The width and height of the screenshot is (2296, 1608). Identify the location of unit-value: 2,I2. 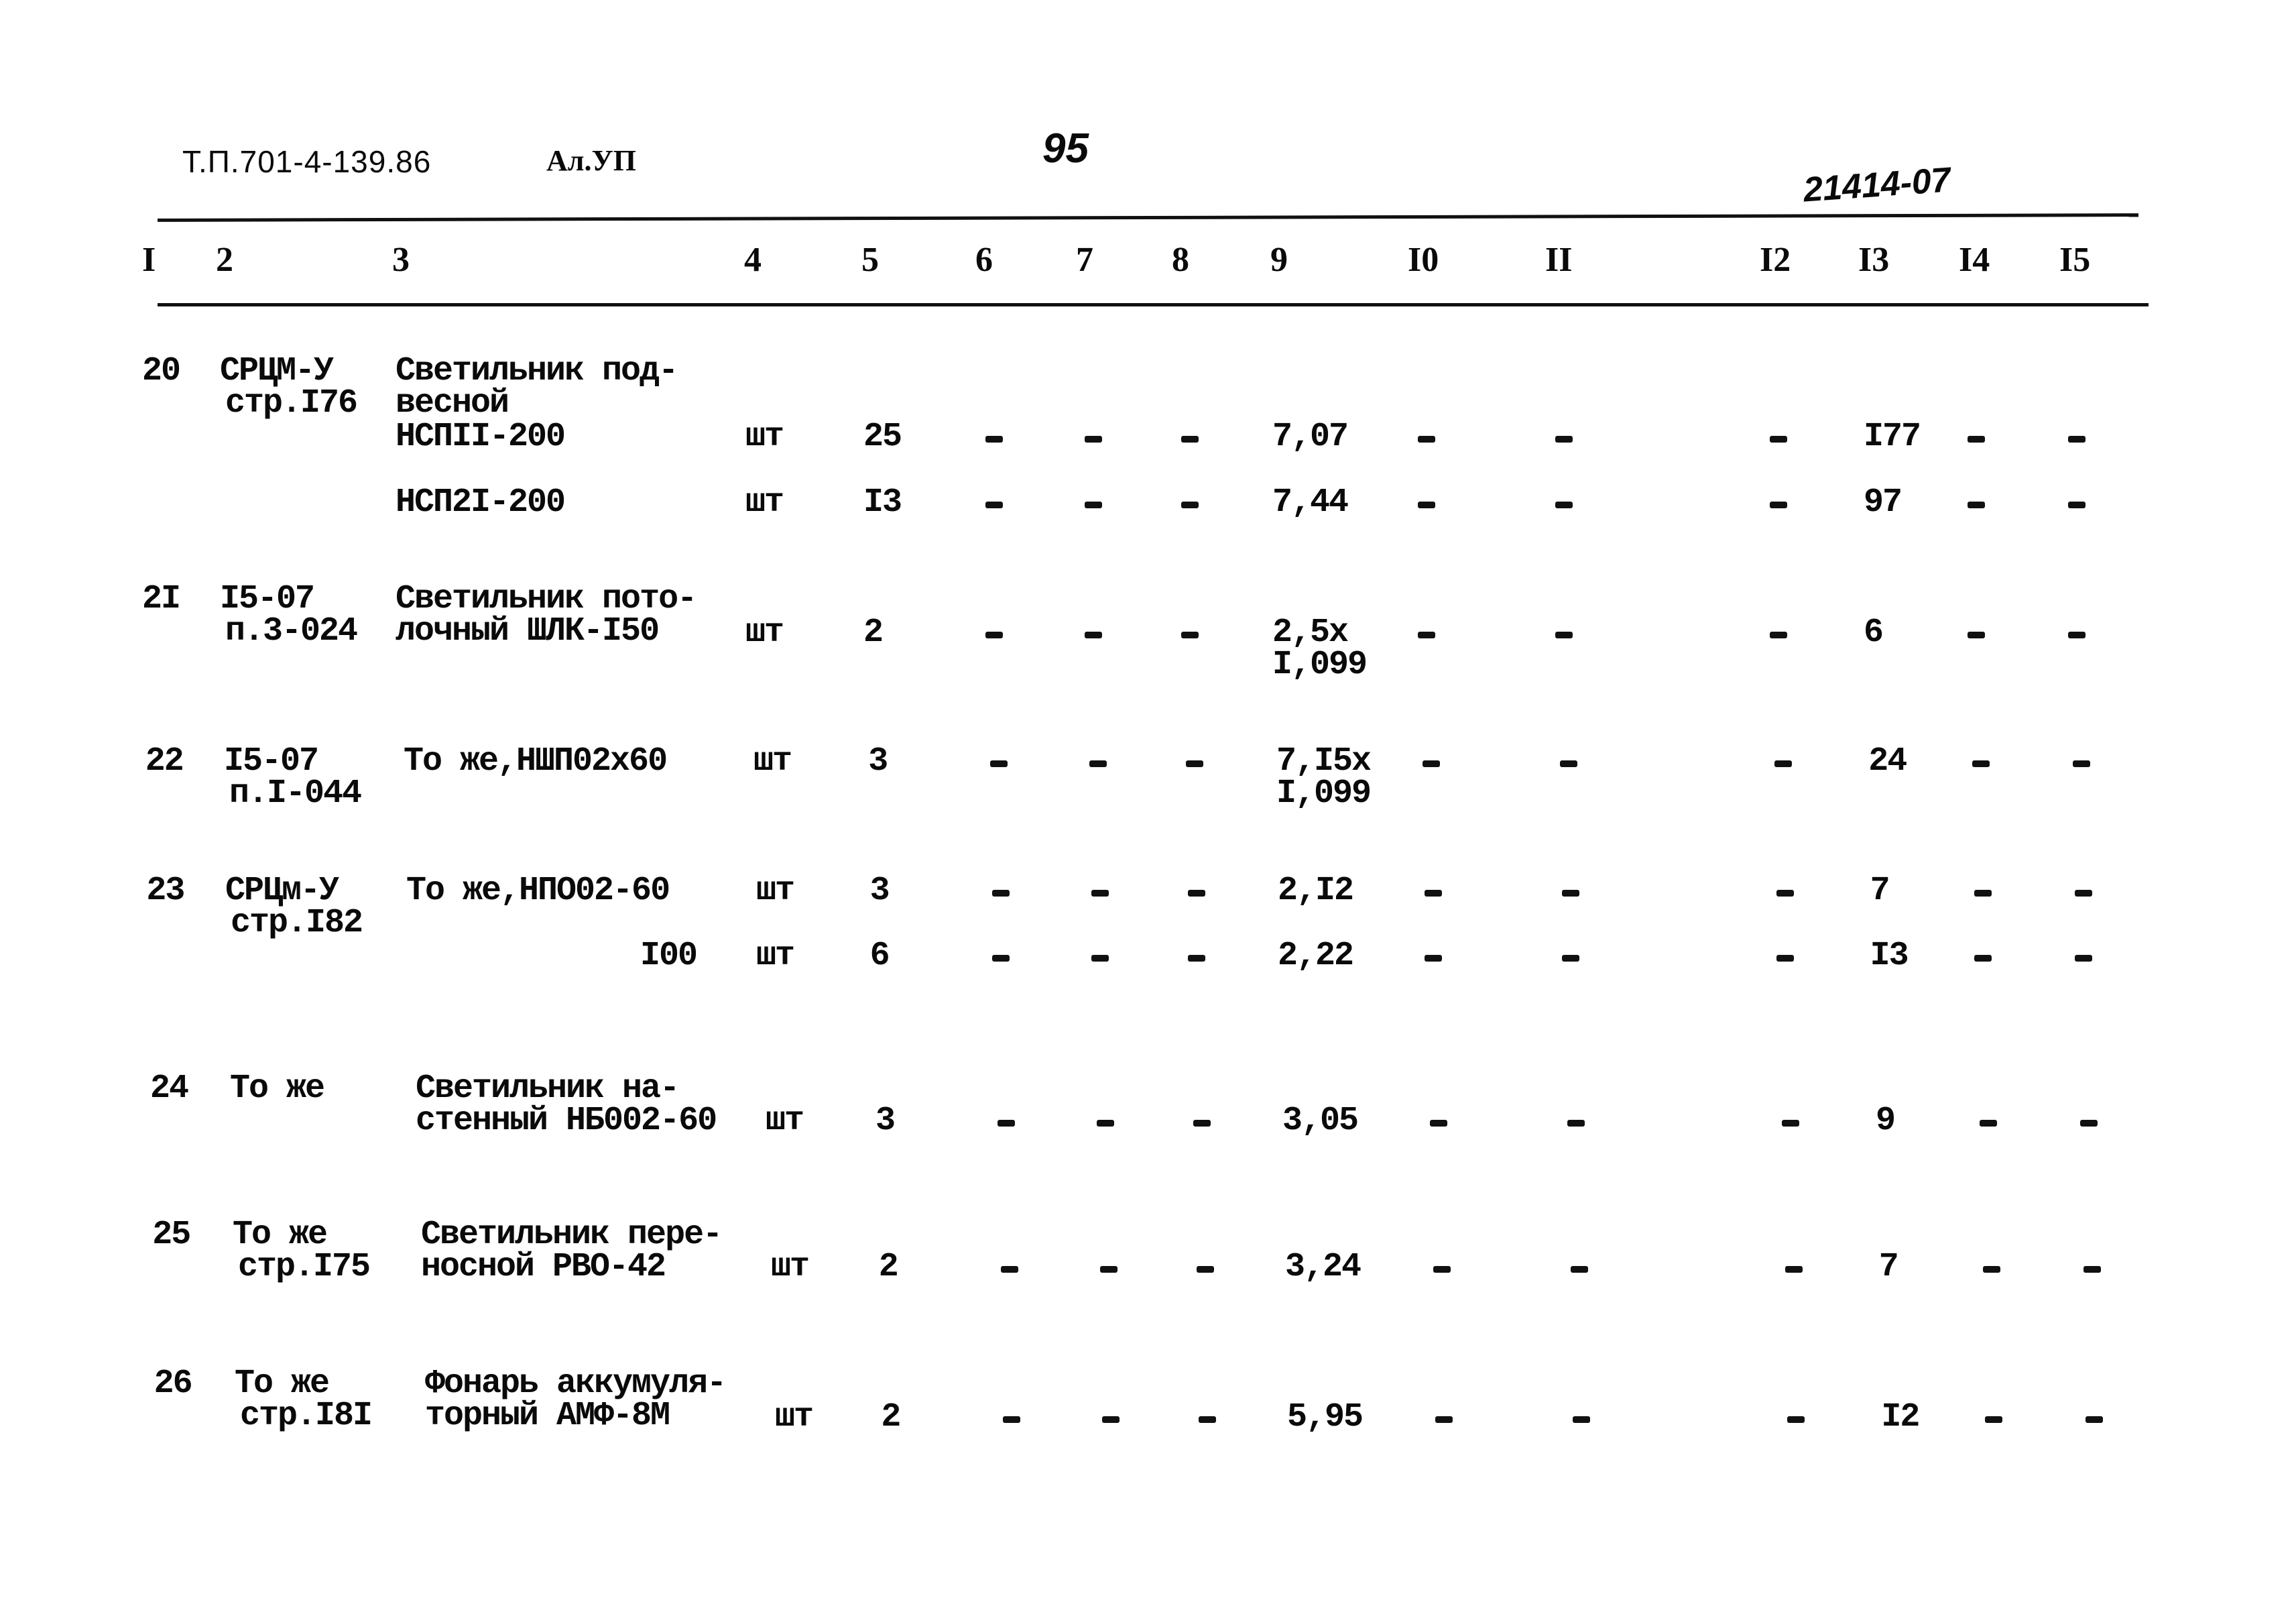
(1316, 891).